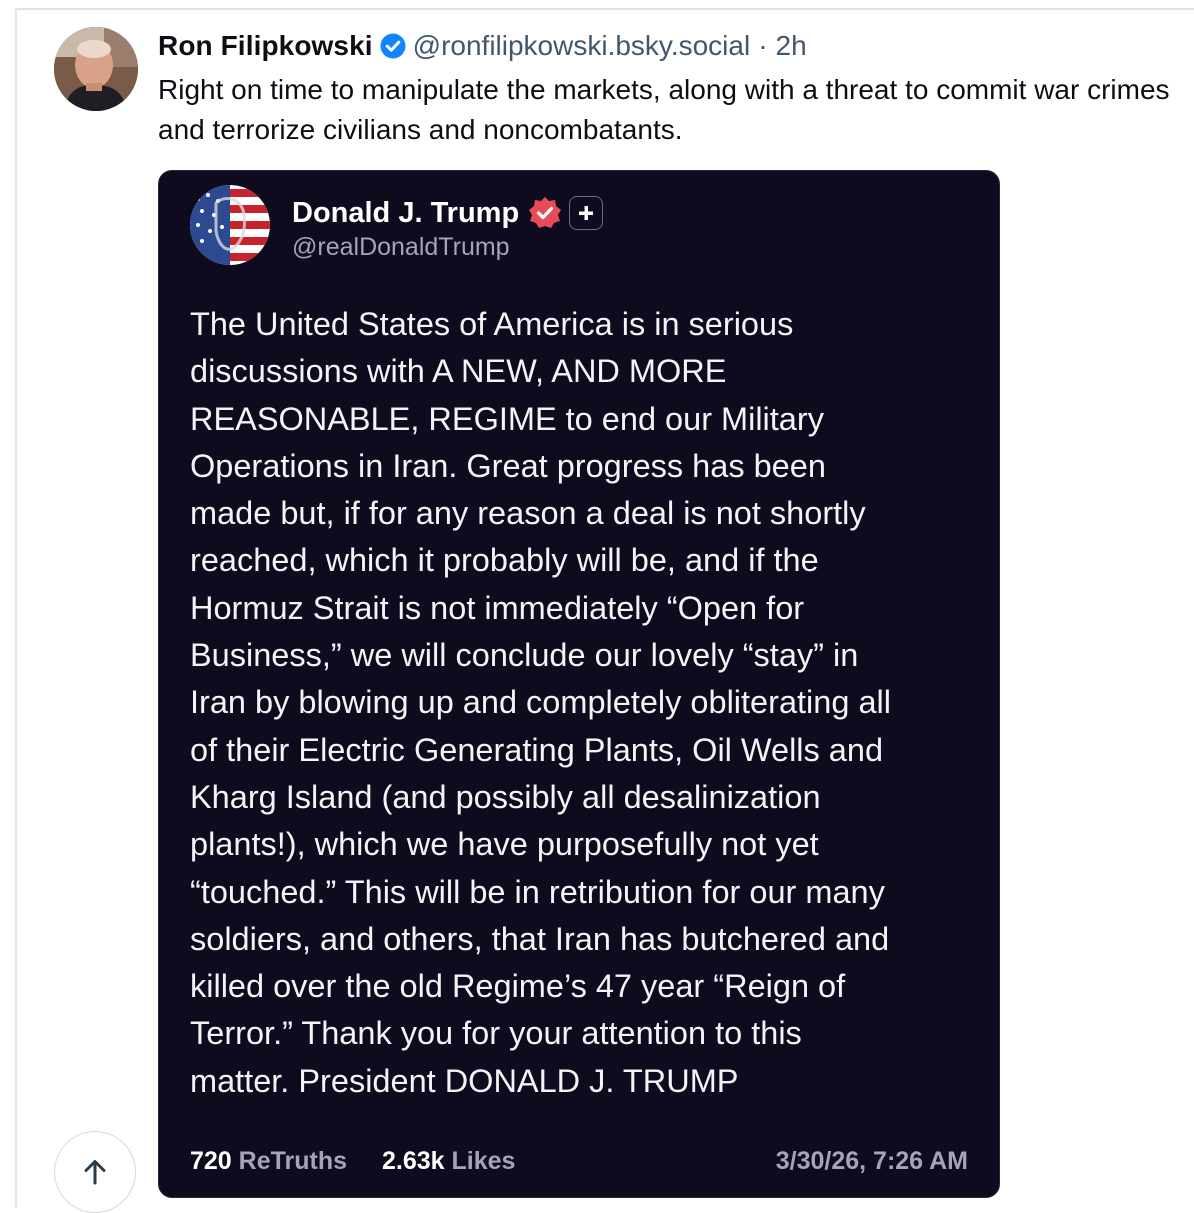 The image size is (1194, 1213). I want to click on embed-avatar, so click(230, 225).